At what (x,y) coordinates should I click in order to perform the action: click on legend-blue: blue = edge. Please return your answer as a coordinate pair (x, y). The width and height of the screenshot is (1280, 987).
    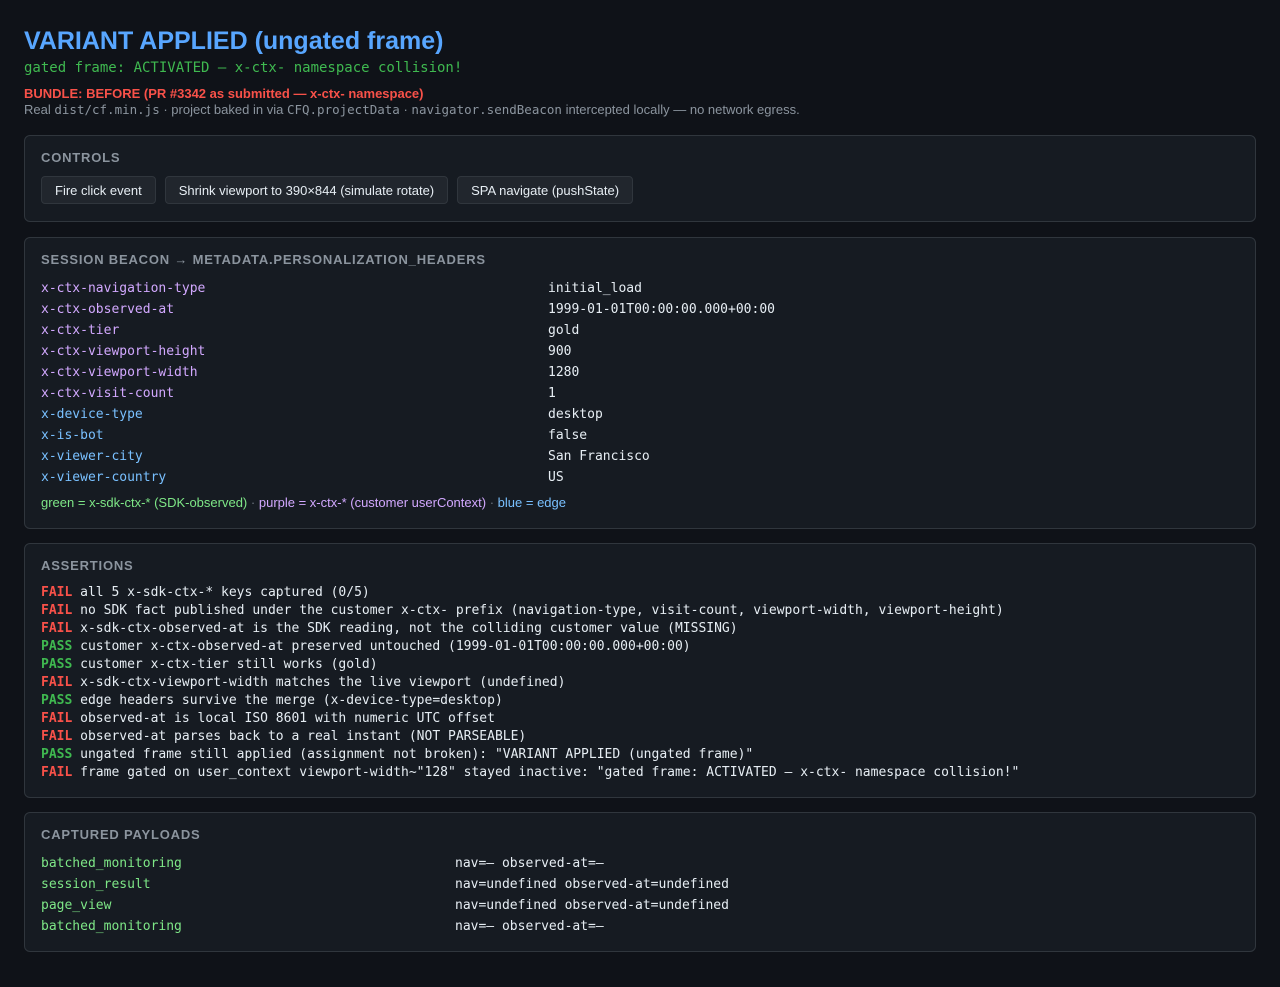
    Looking at the image, I should click on (531, 502).